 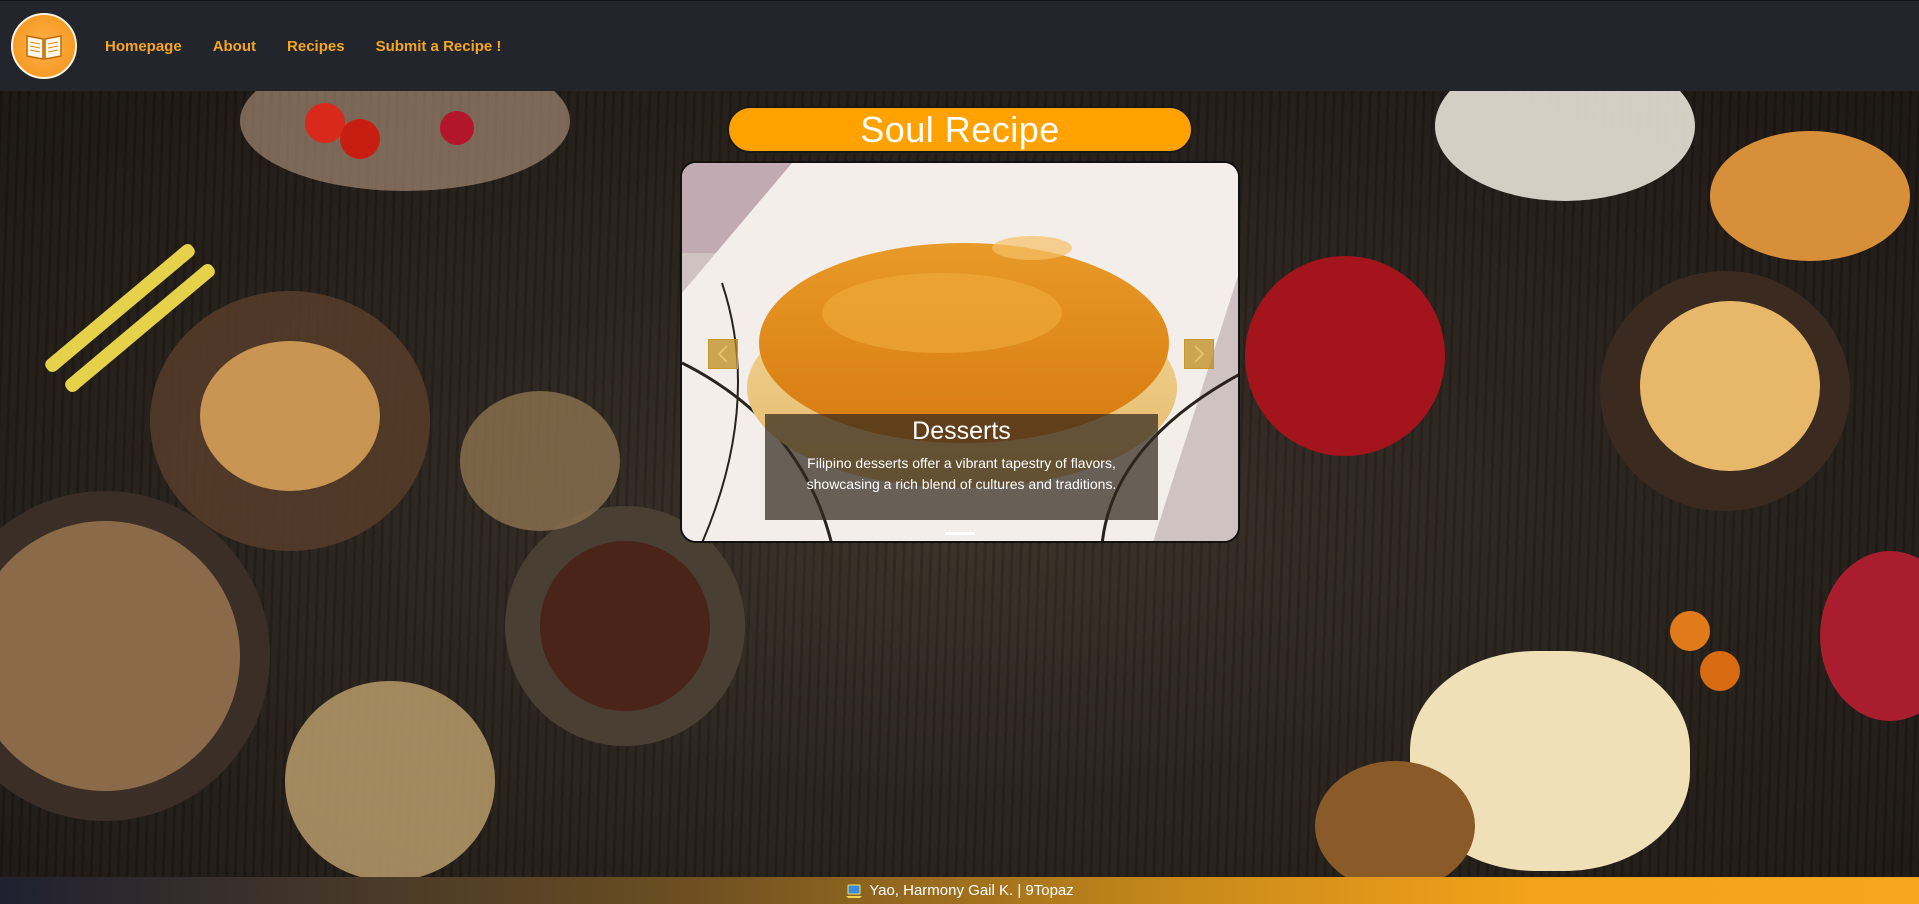 What do you see at coordinates (854, 891) in the screenshot?
I see `laptop-icon` at bounding box center [854, 891].